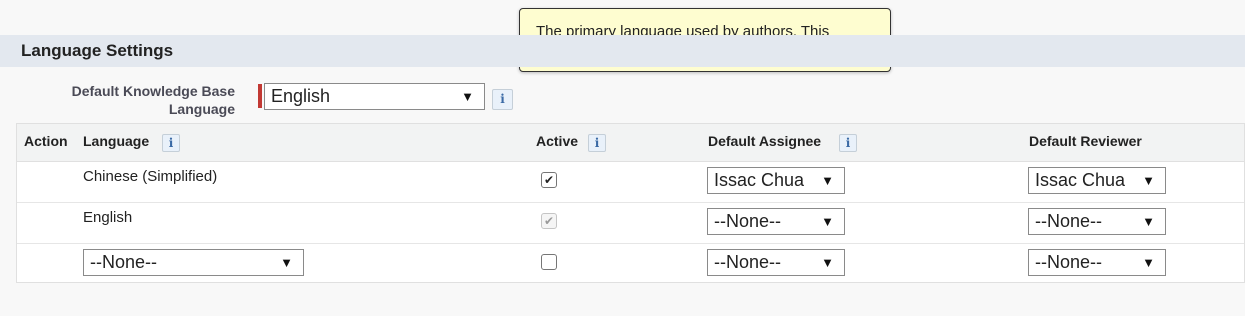  I want to click on section-header, so click(622, 51).